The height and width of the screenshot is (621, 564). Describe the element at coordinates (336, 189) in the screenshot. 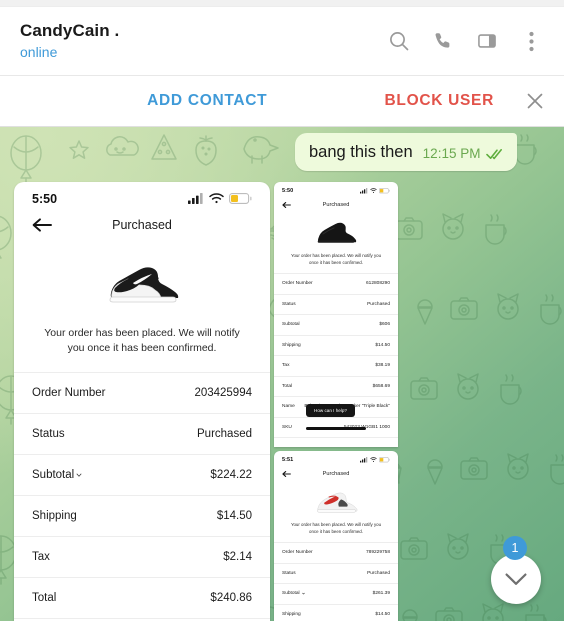

I see `phone-status-bar: 5:50` at that location.